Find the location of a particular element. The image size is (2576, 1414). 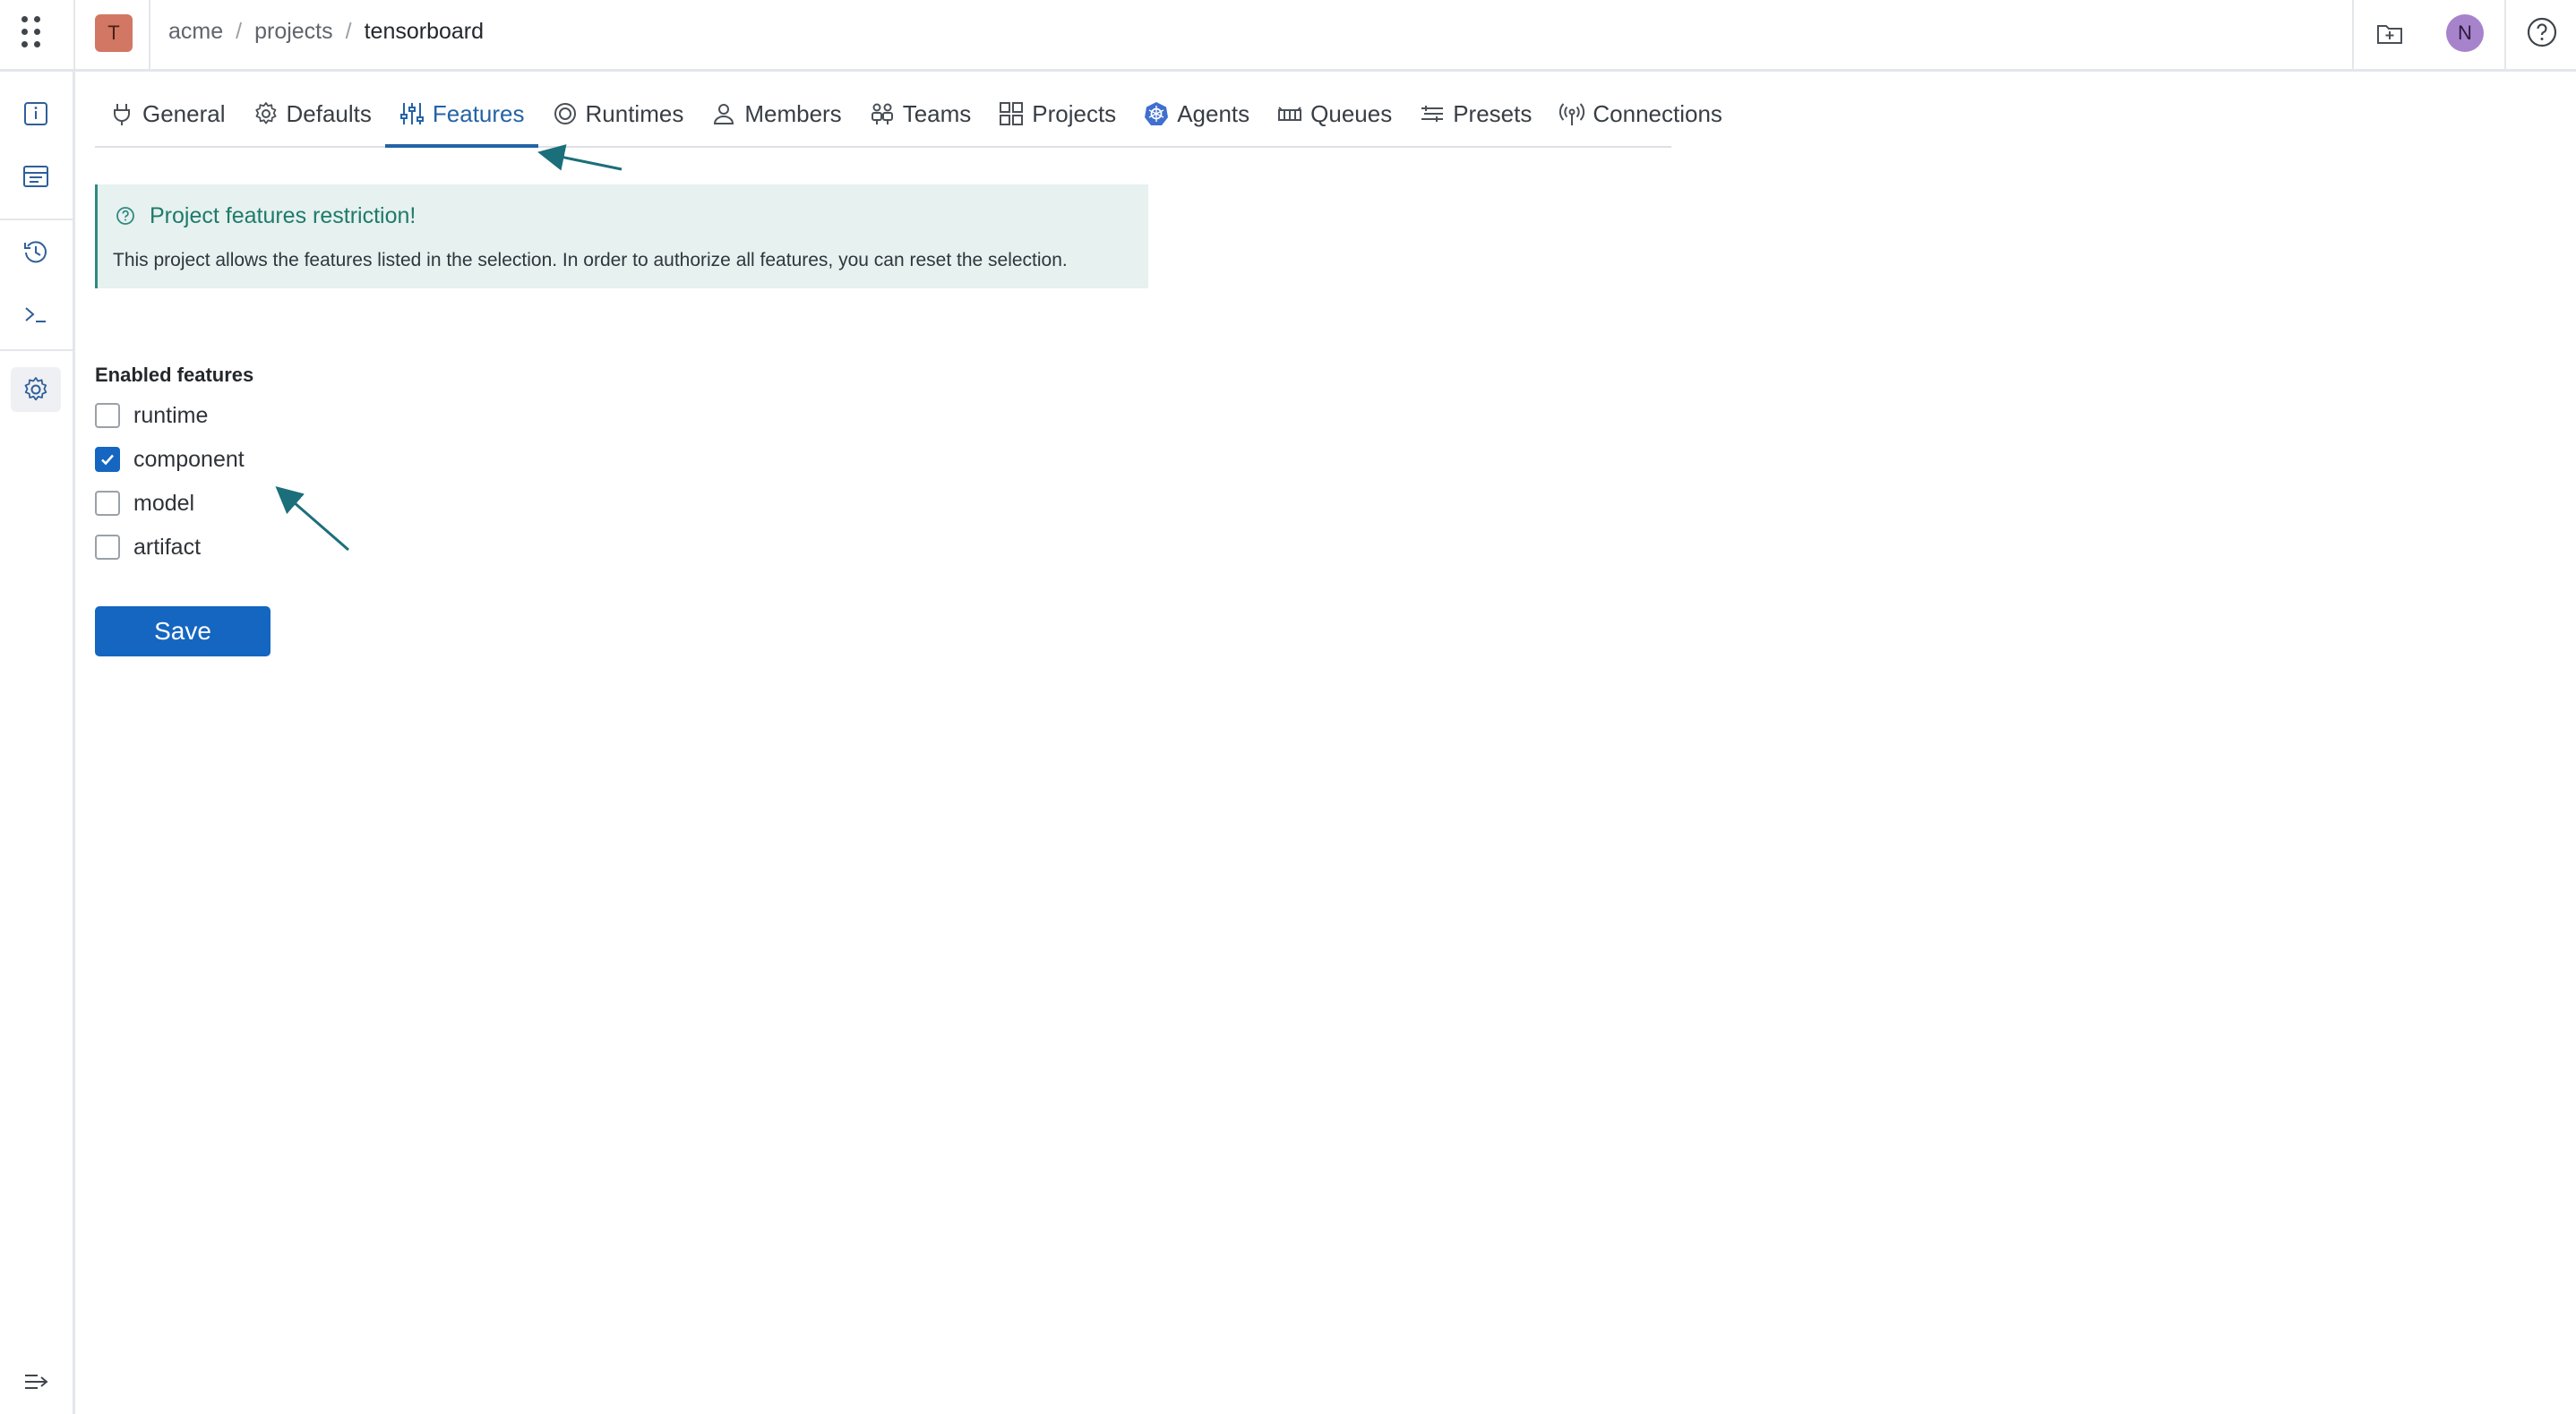

component-checkbox is located at coordinates (107, 459).